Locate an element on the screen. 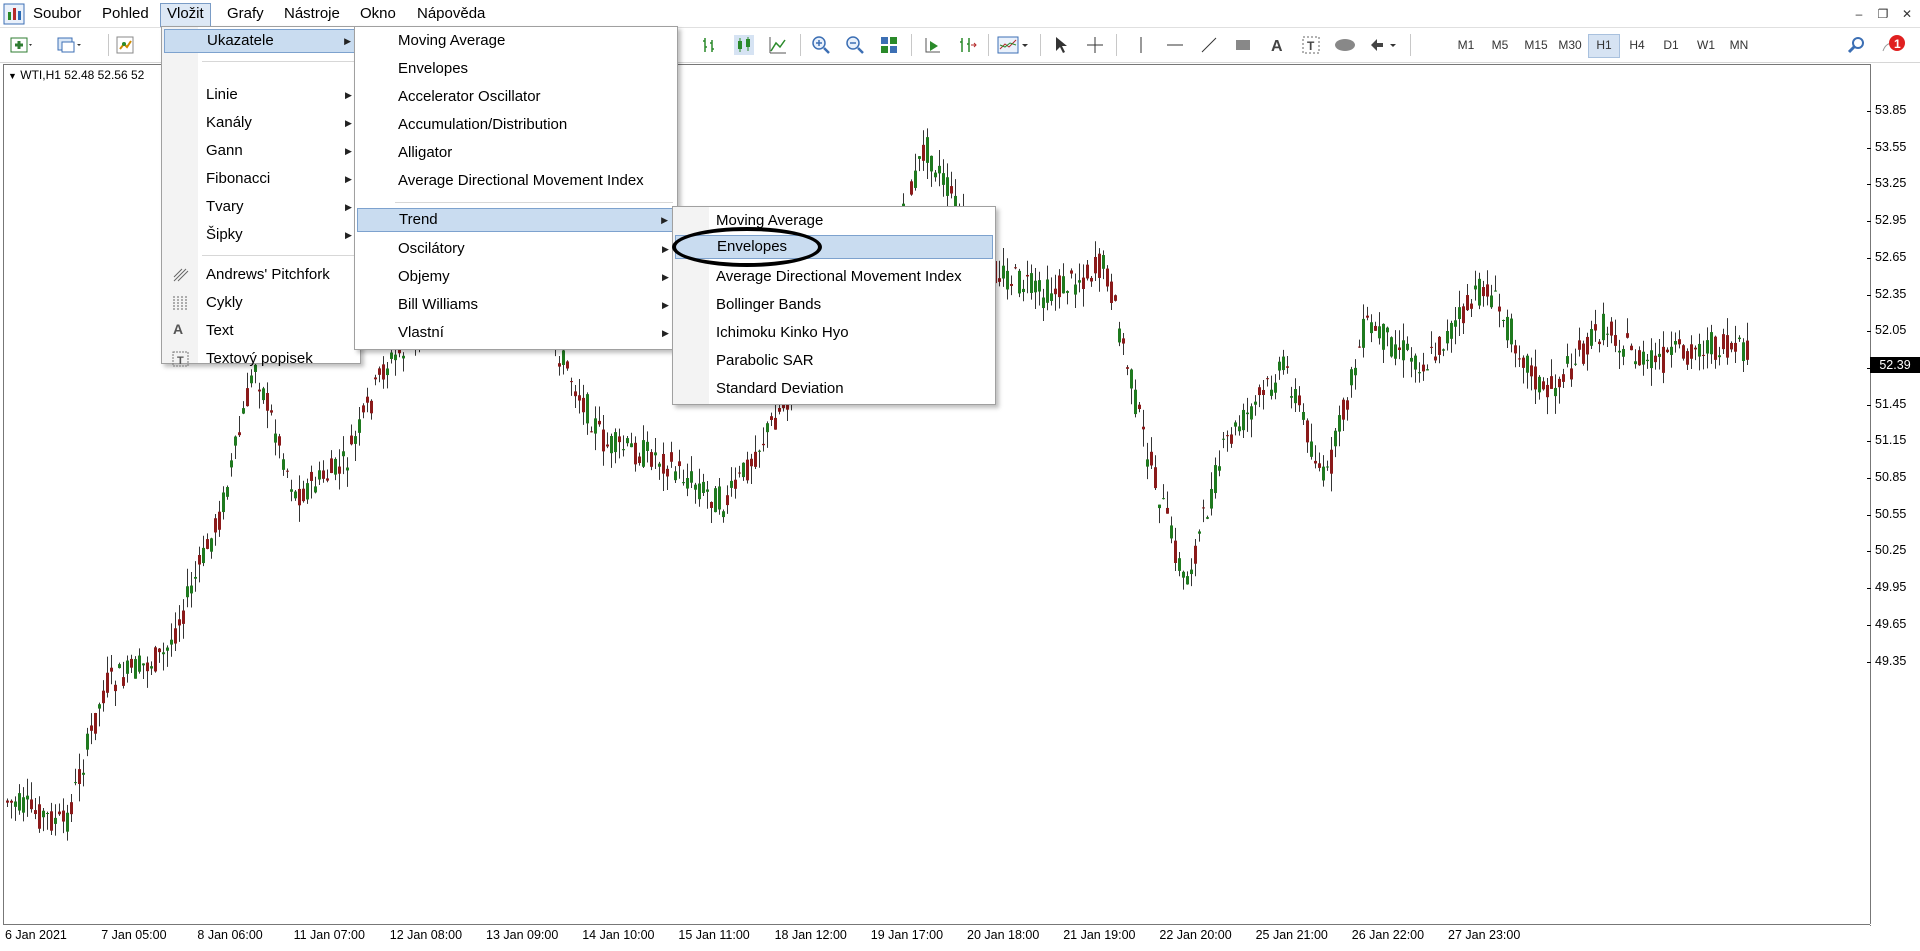 The width and height of the screenshot is (1920, 951). insert-menu-kanaly: Kanály is located at coordinates (229, 123).